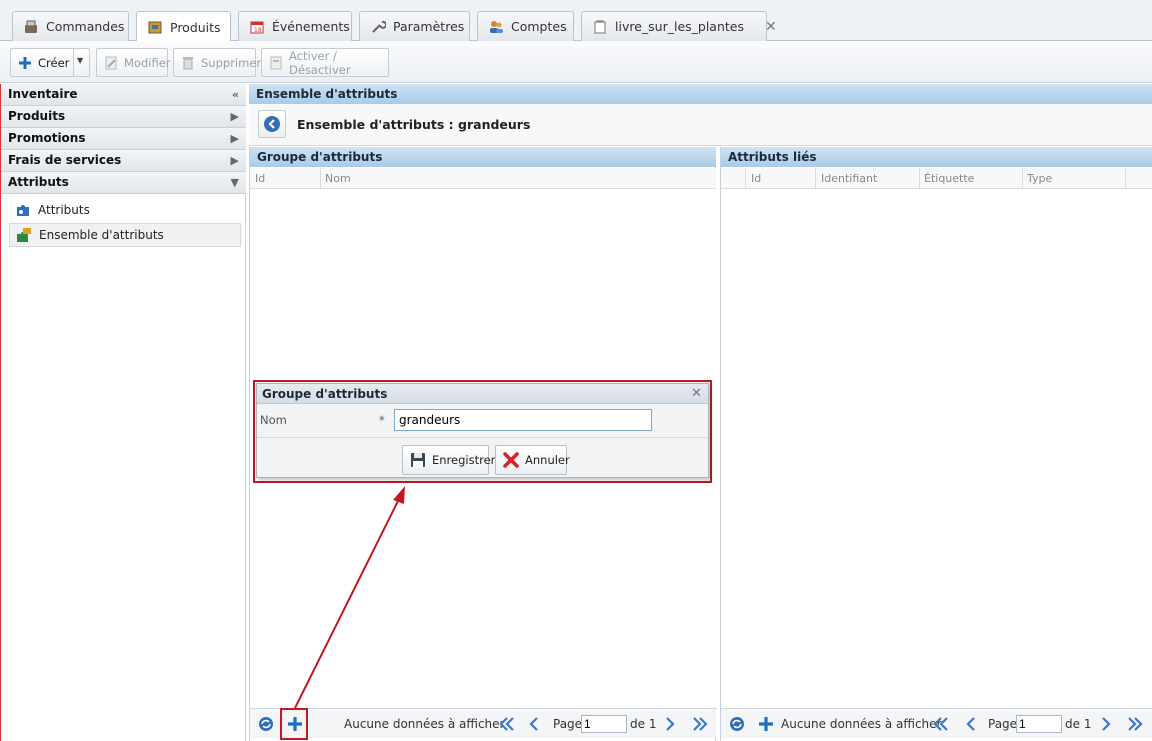 This screenshot has width=1152, height=741. What do you see at coordinates (547, 460) in the screenshot?
I see `cancel-label: Annuler` at bounding box center [547, 460].